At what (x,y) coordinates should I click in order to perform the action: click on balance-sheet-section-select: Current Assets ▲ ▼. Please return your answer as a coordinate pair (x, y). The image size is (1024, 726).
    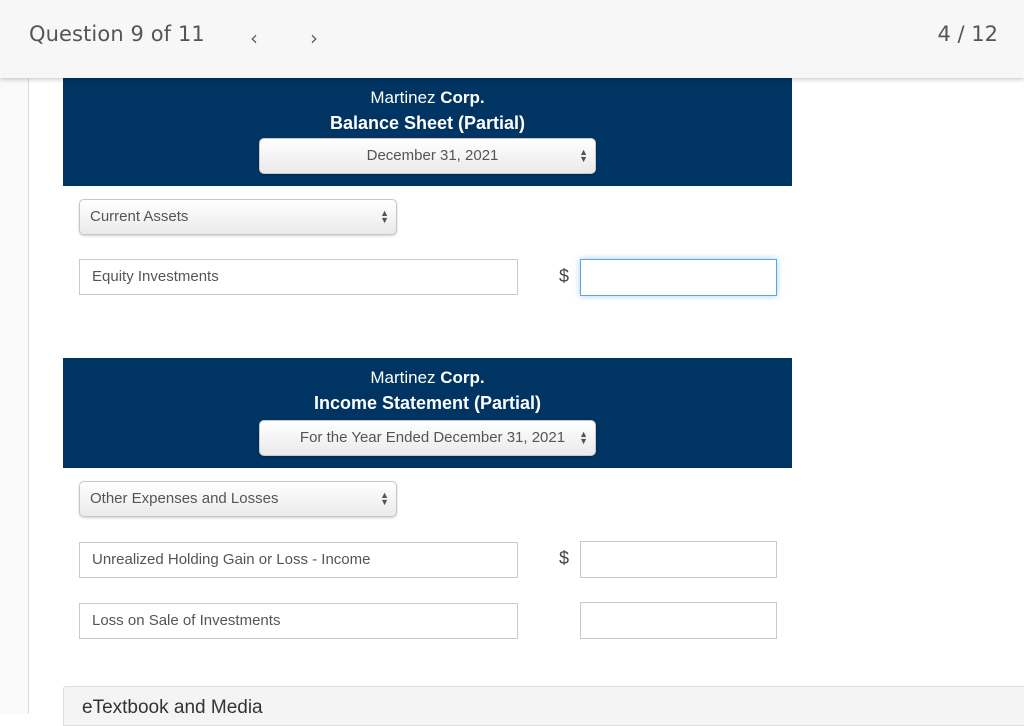
    Looking at the image, I should click on (238, 217).